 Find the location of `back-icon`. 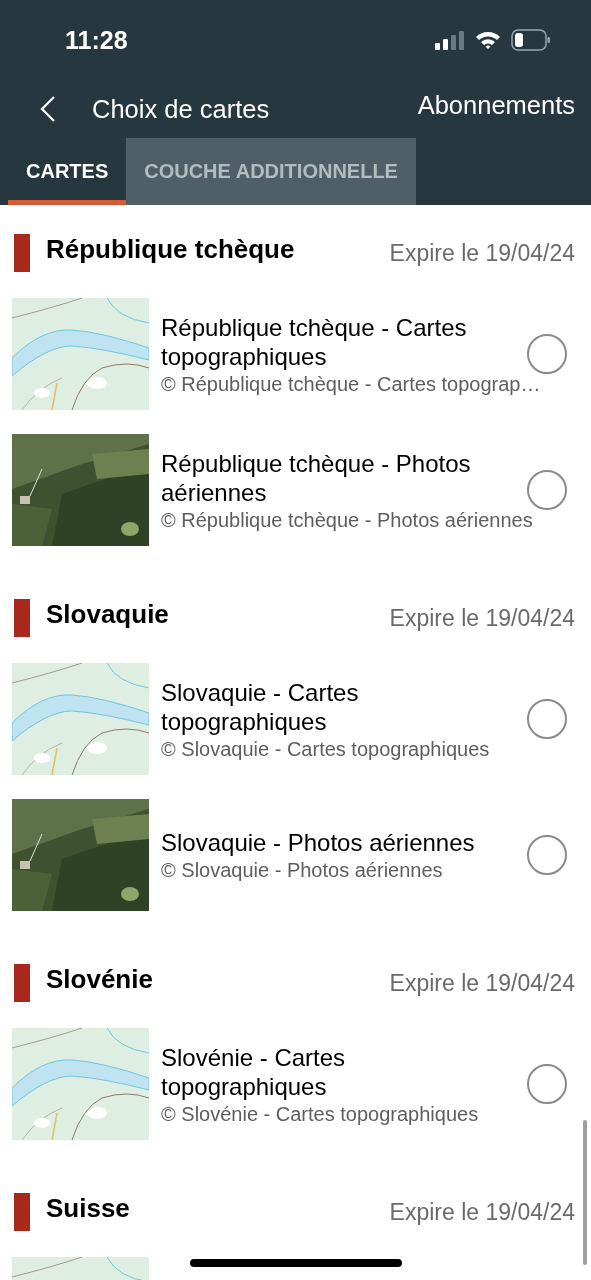

back-icon is located at coordinates (48, 109).